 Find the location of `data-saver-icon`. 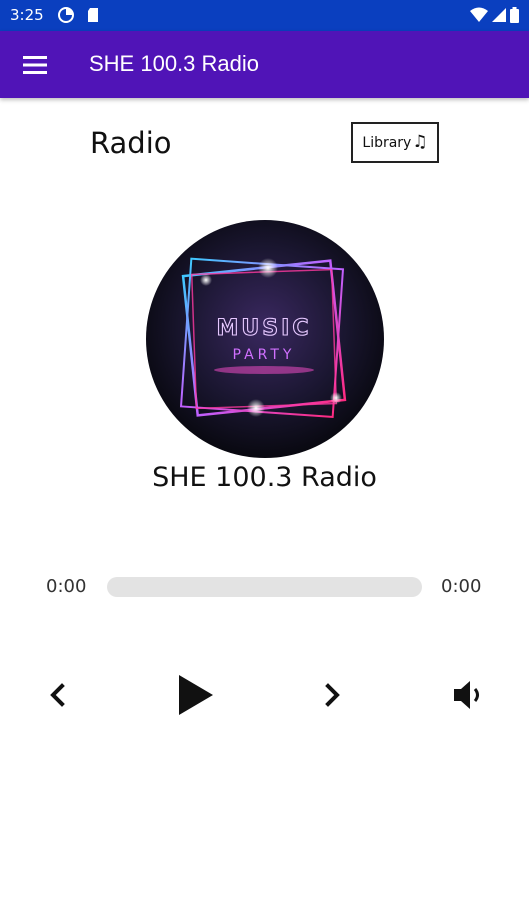

data-saver-icon is located at coordinates (66, 15).